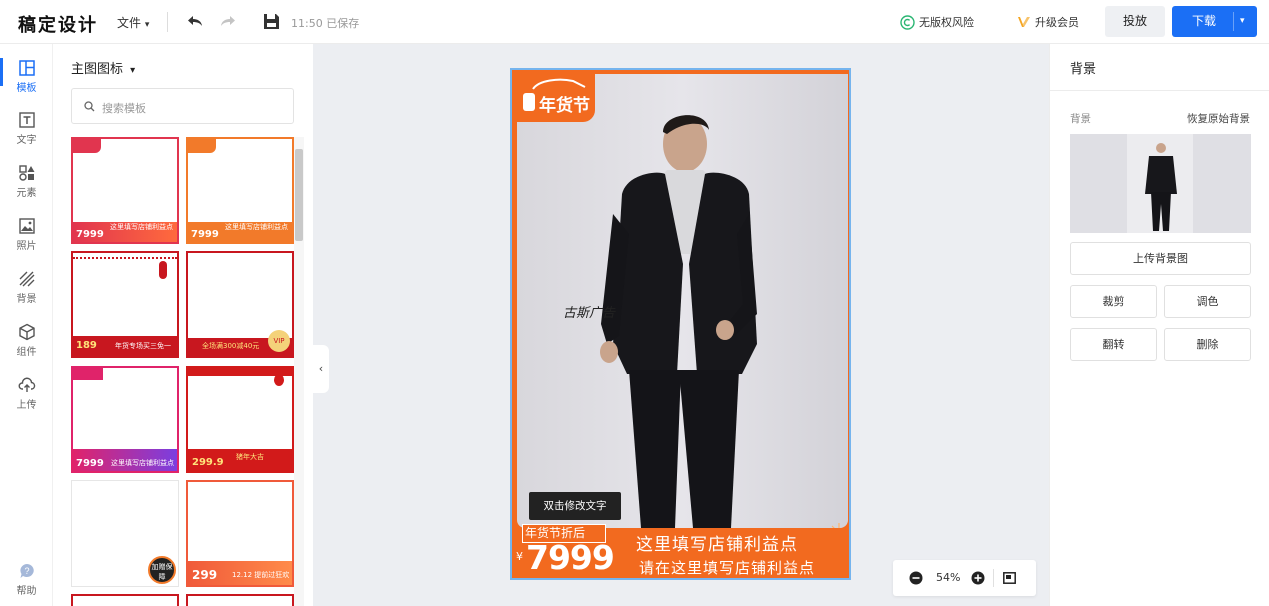 The height and width of the screenshot is (606, 1269). I want to click on zoom-level: 54%, so click(948, 577).